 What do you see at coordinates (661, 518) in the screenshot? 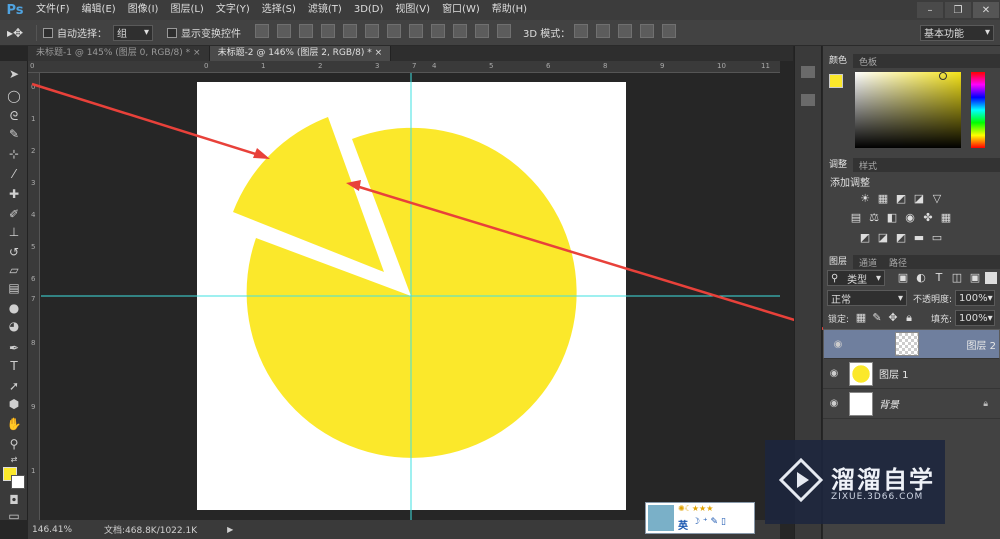
I see `ime-avatar` at bounding box center [661, 518].